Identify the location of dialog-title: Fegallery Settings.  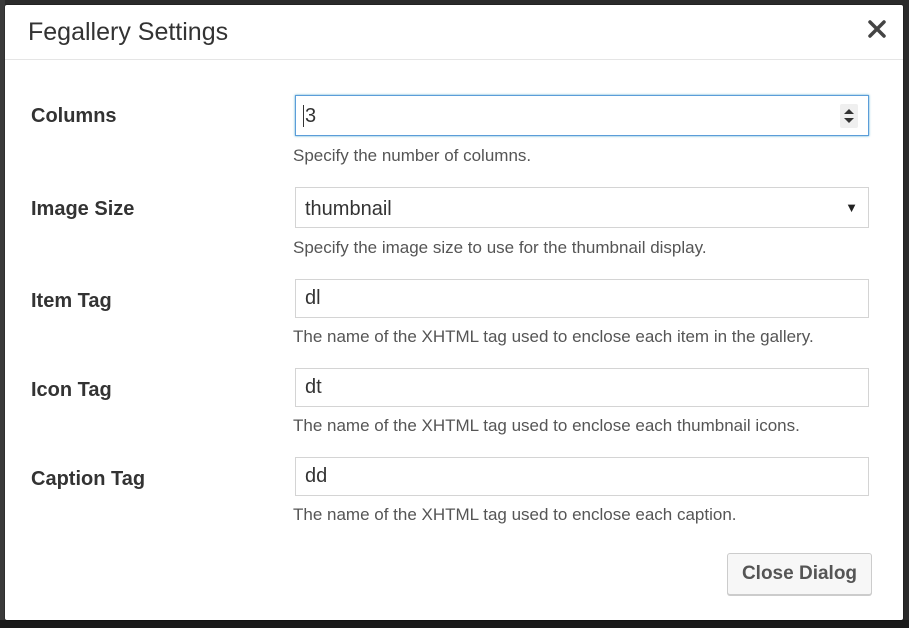
(128, 32).